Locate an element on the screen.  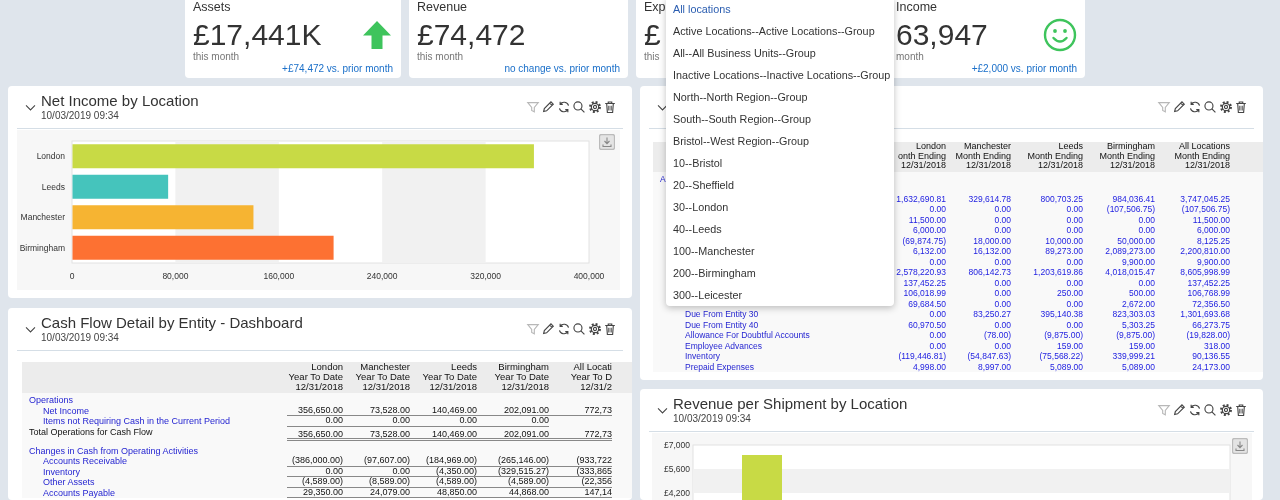
table-cell-text: 339,999.21 is located at coordinates (1133, 356).